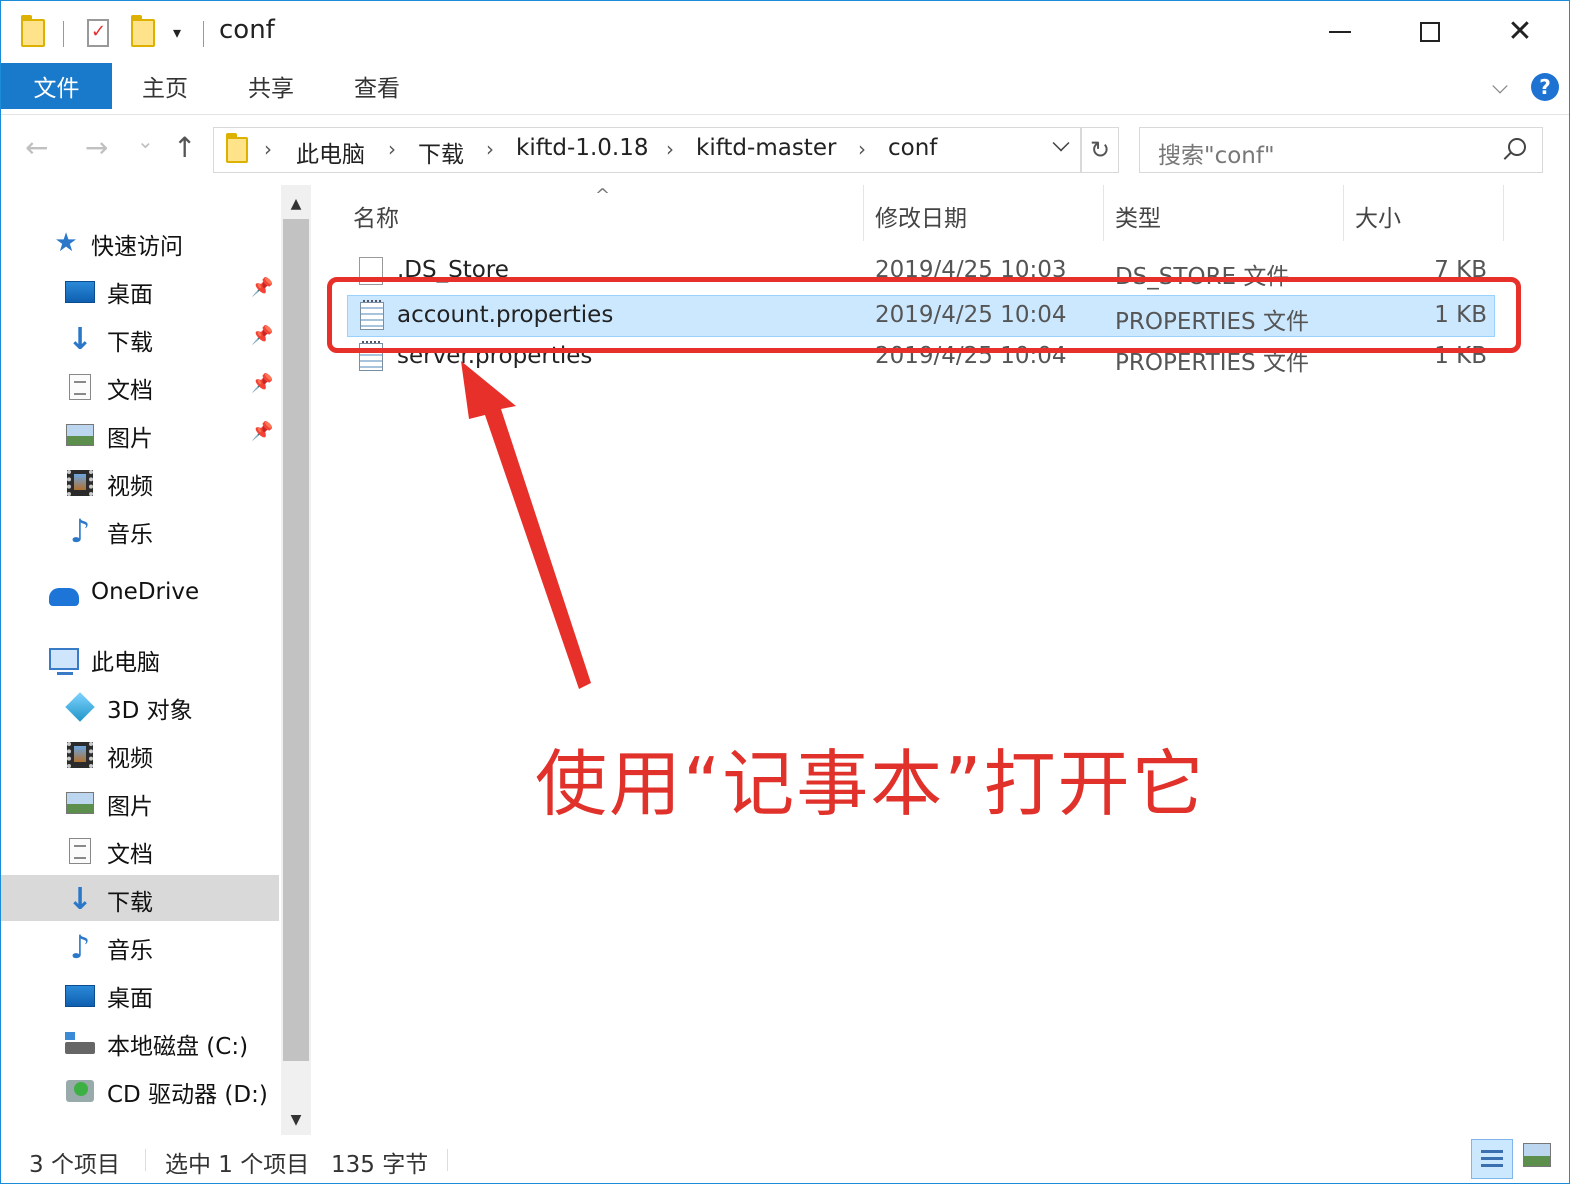 The image size is (1570, 1184). I want to click on sidebar-item-label: 本地磁盘 (C:), so click(178, 1047).